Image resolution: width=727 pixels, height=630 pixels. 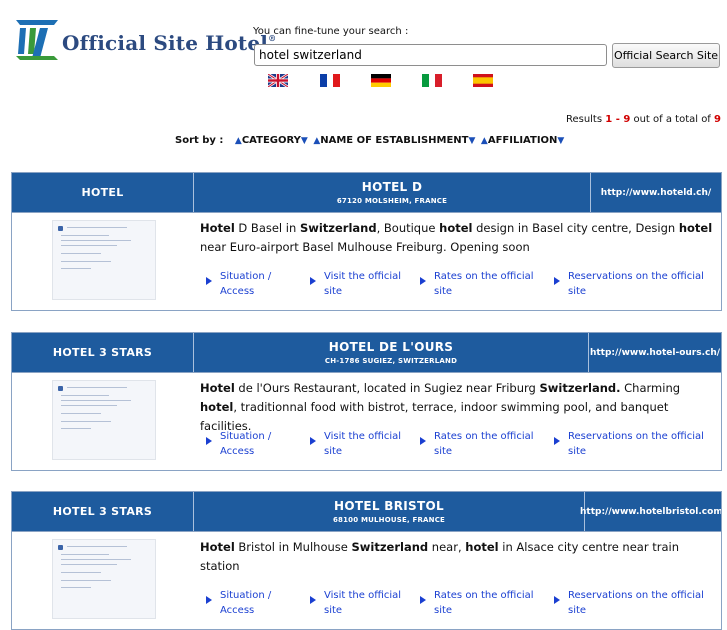 I want to click on results-count: Results 1 - 9 out of a total of 9, so click(x=643, y=119).